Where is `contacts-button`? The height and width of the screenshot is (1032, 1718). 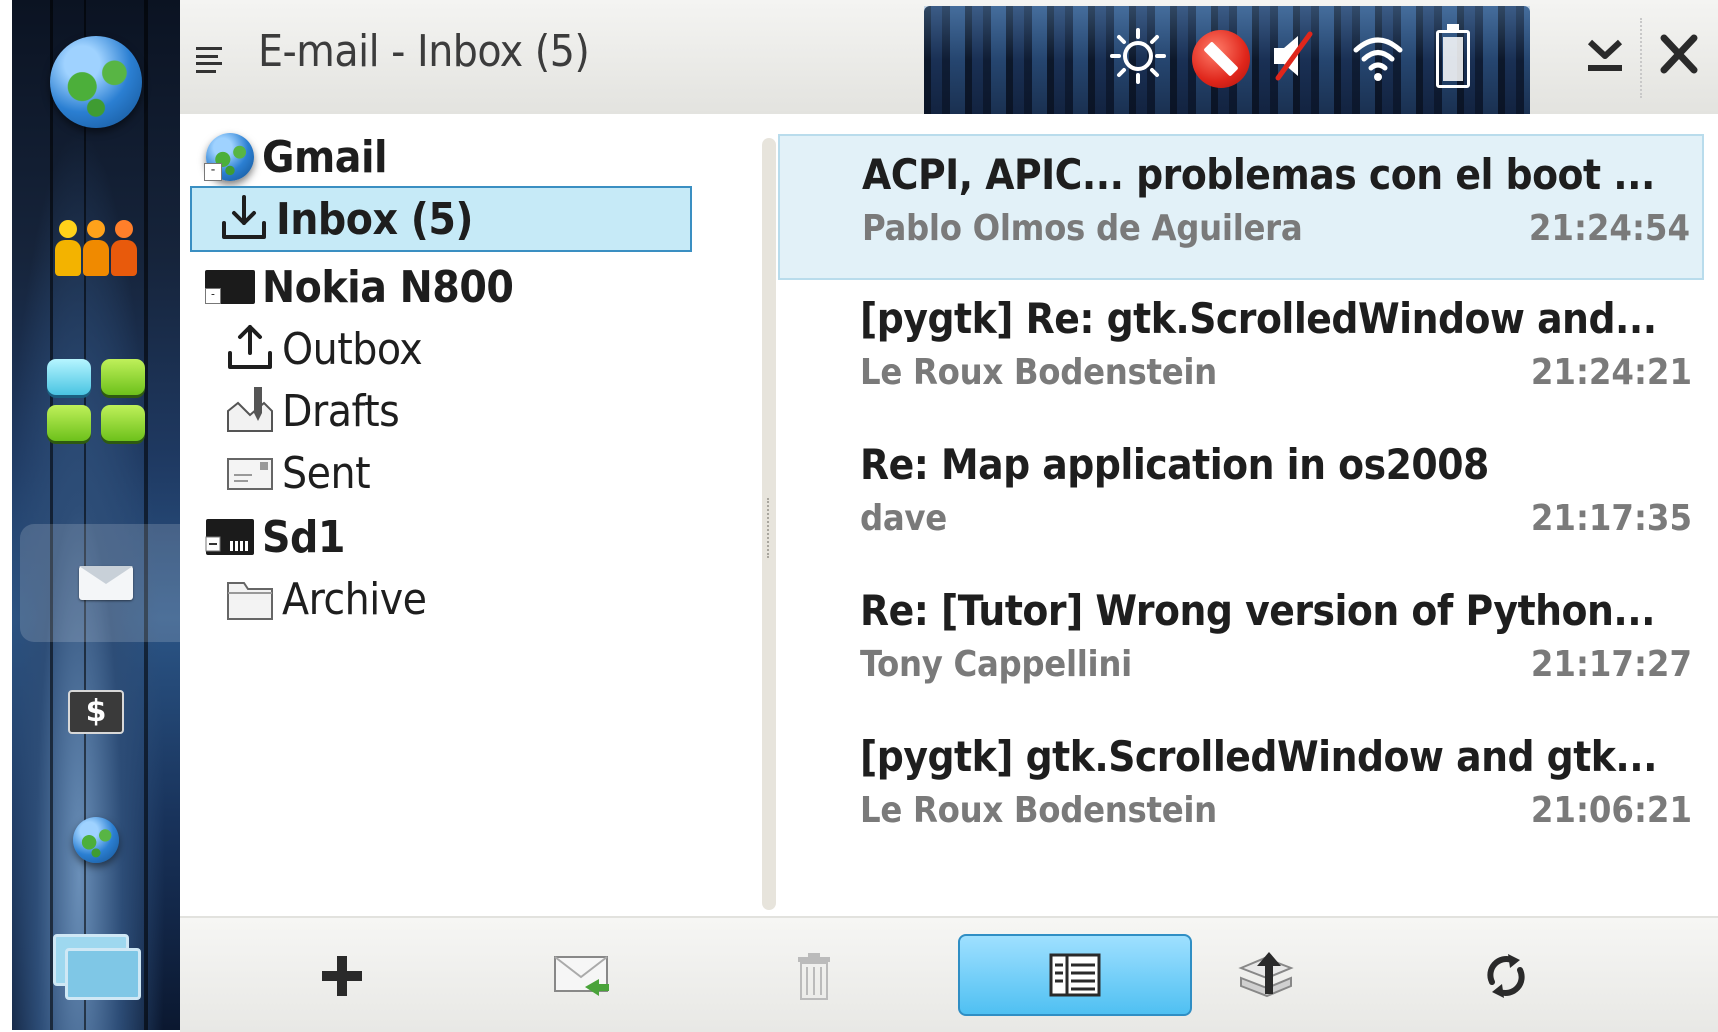 contacts-button is located at coordinates (96, 248).